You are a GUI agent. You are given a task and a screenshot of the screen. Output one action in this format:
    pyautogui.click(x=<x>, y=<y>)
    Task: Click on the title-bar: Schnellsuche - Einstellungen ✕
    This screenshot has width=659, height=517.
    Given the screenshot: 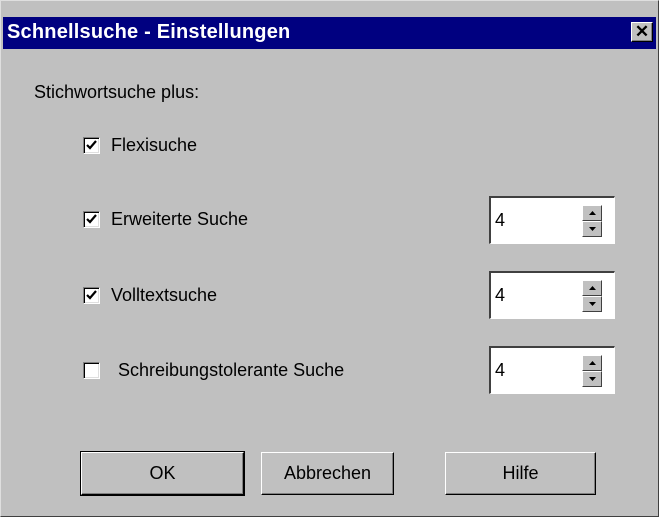 What is the action you would take?
    pyautogui.click(x=329, y=33)
    